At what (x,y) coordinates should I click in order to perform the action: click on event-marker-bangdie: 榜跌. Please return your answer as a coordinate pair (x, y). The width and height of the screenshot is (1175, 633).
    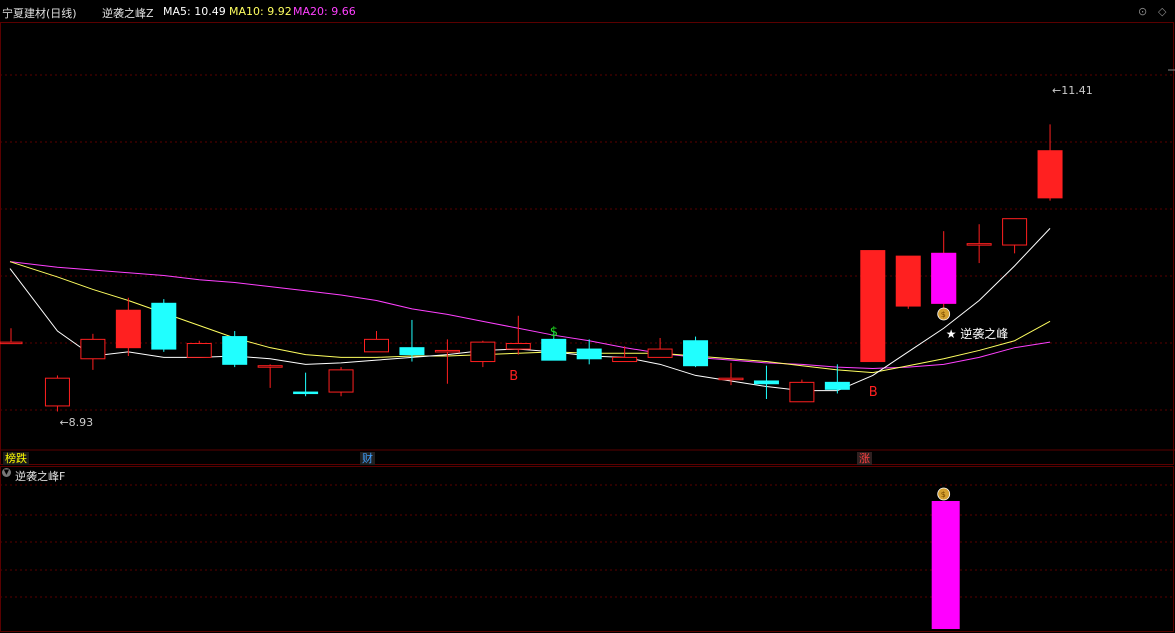
    Looking at the image, I should click on (16, 458).